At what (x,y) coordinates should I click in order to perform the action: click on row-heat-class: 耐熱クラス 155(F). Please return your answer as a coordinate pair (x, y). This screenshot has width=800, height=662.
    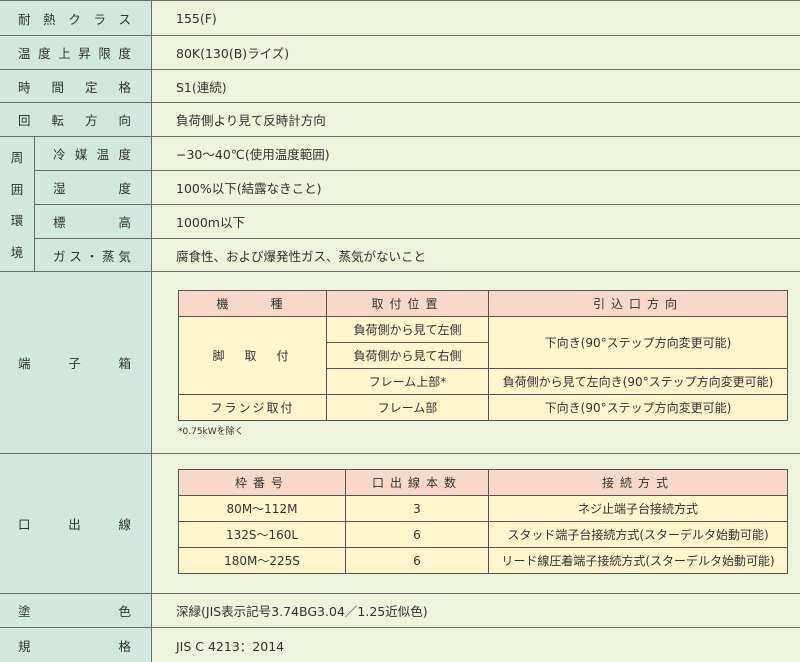
    Looking at the image, I should click on (400, 17).